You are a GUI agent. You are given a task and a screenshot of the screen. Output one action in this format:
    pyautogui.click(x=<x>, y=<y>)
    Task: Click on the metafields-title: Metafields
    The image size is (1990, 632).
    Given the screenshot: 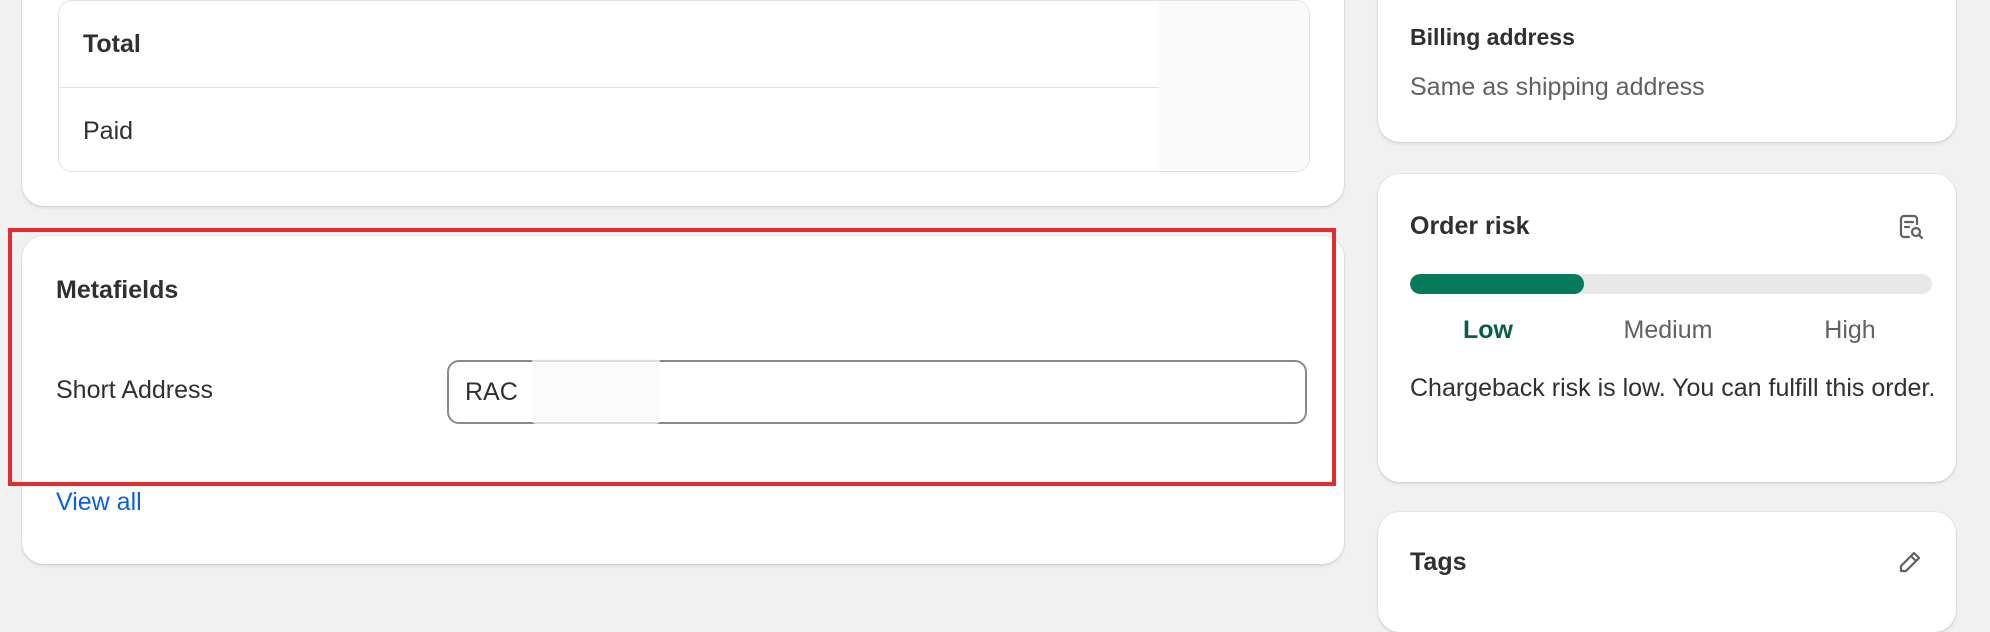 What is the action you would take?
    pyautogui.click(x=117, y=290)
    